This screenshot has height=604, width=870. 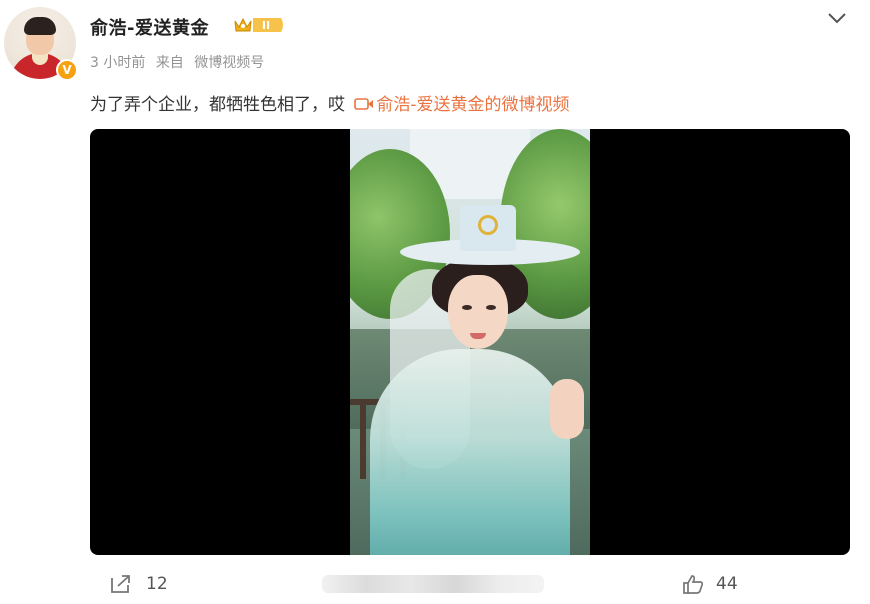 I want to click on like-count: 44, so click(x=727, y=584).